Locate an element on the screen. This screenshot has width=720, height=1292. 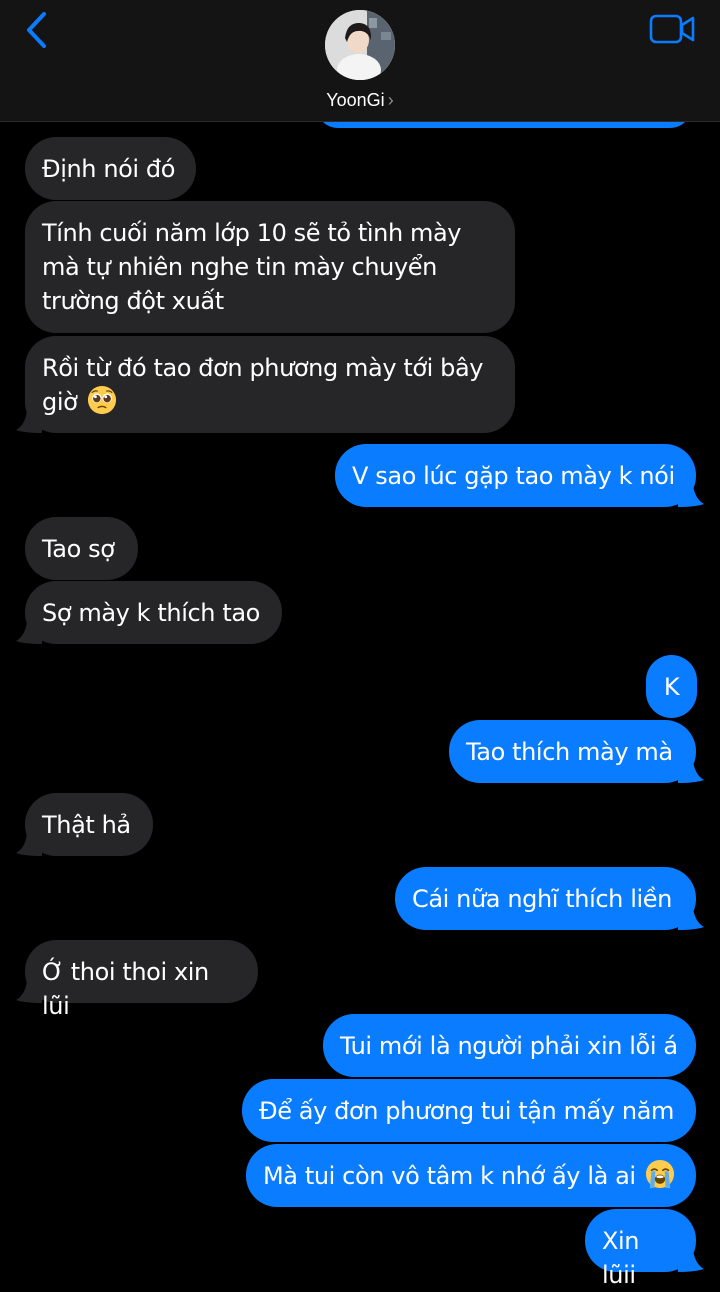
message-text: K is located at coordinates (671, 687).